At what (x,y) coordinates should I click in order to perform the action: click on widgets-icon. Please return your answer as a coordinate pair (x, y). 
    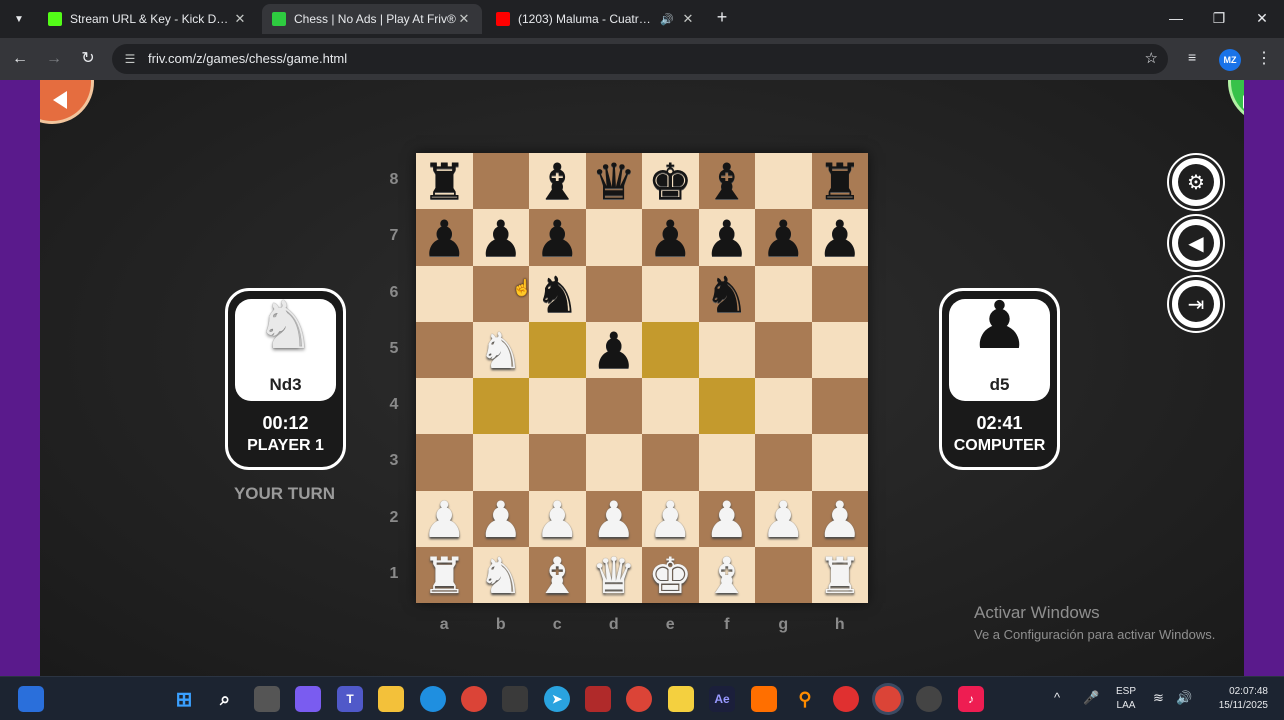
    Looking at the image, I should click on (31, 699).